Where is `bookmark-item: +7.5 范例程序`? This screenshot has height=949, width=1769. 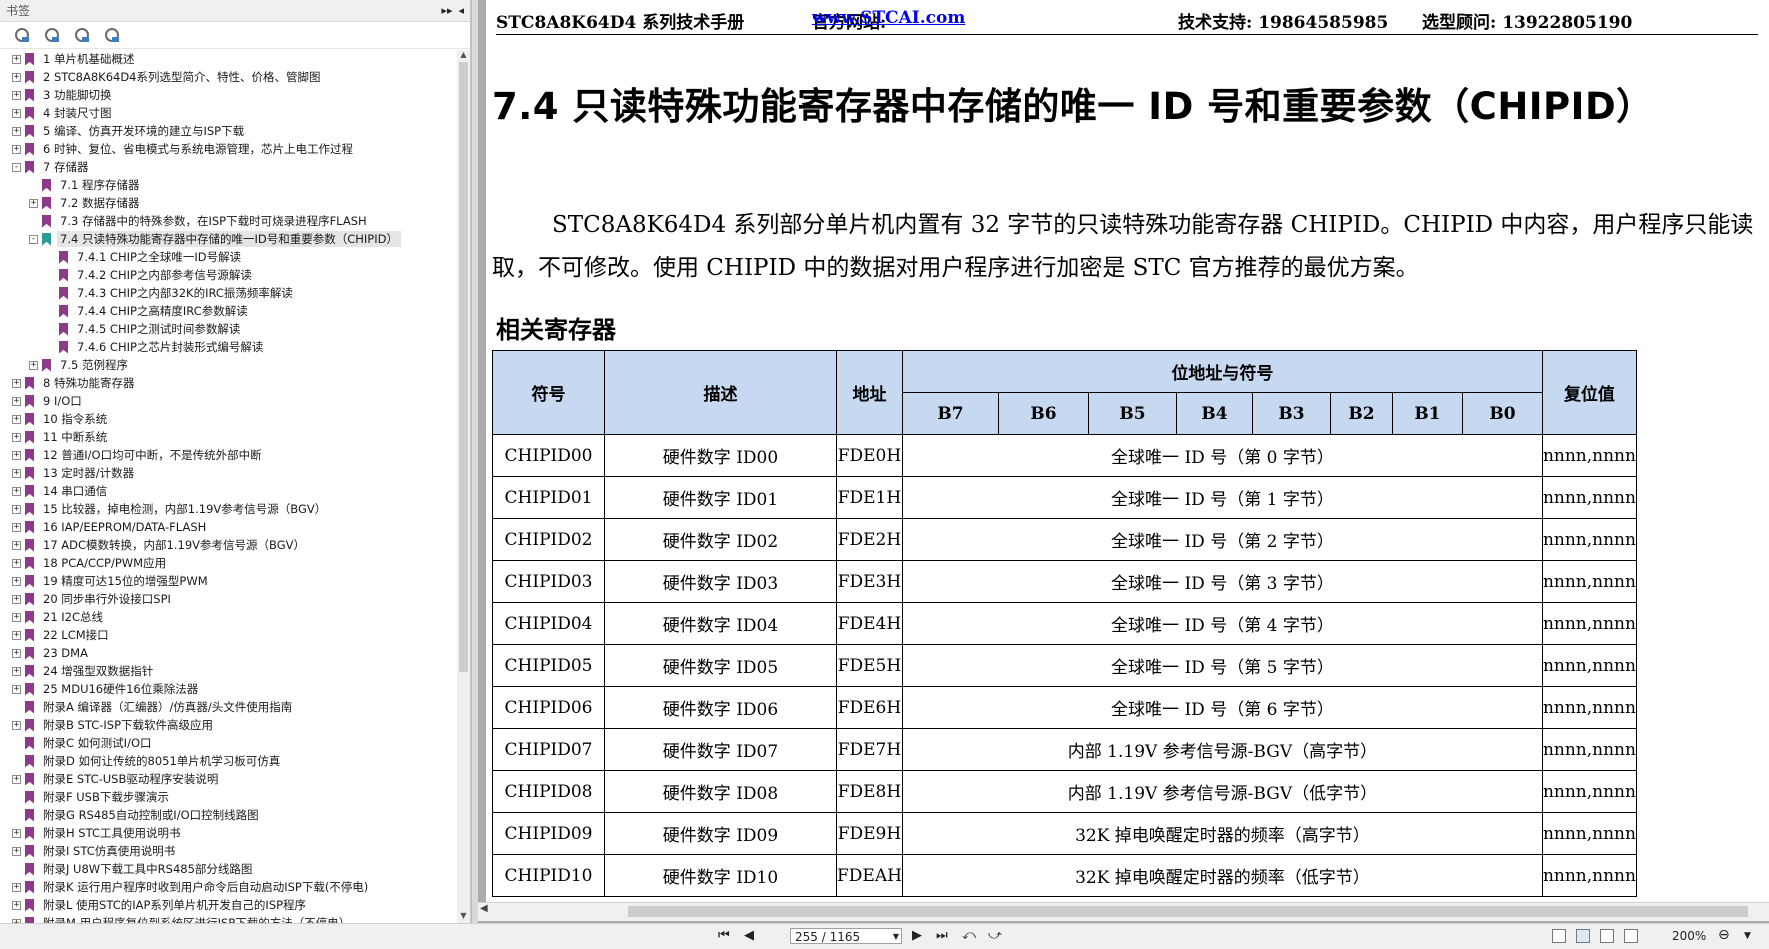 bookmark-item: +7.5 范例程序 is located at coordinates (228, 365).